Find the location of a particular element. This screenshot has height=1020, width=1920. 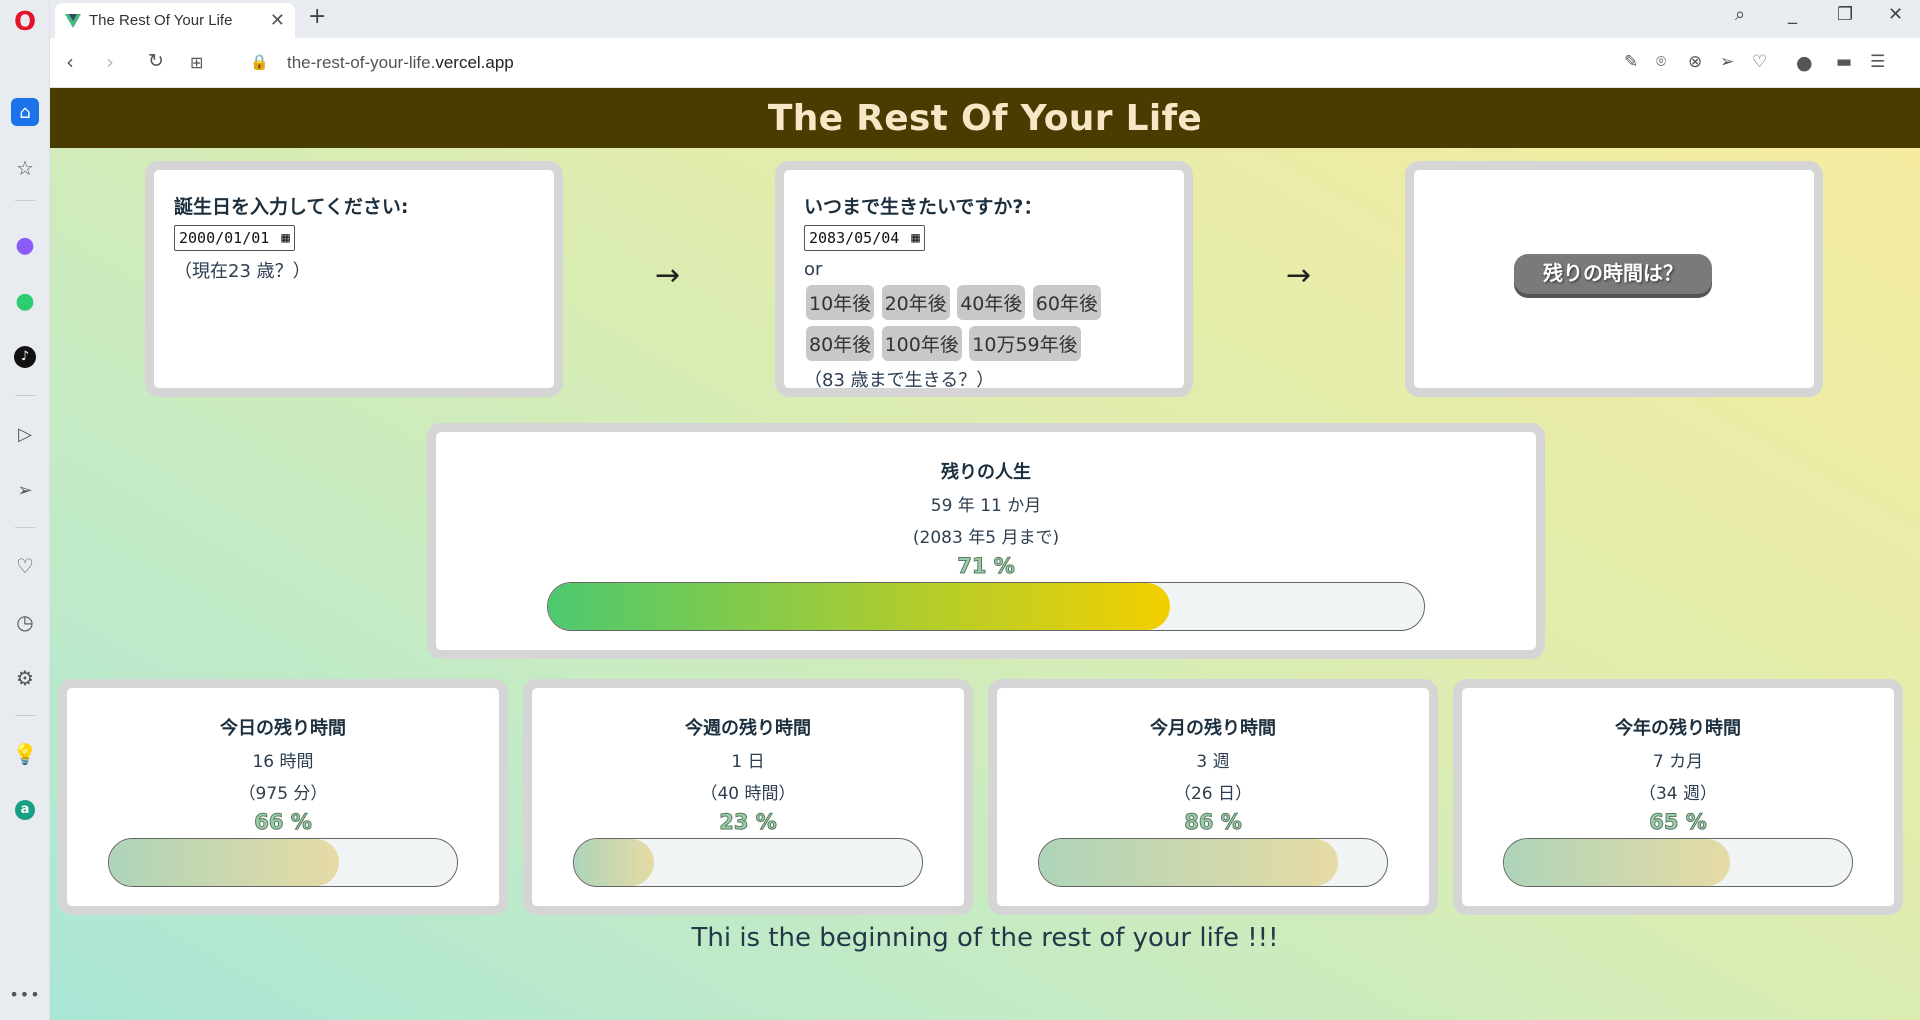

aria-icon: a is located at coordinates (25, 810).